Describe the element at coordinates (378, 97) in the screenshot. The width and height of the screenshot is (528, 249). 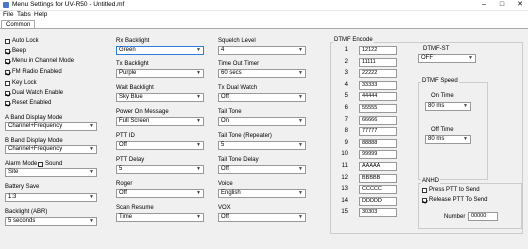
I see `dtmf-code-input: 44444` at that location.